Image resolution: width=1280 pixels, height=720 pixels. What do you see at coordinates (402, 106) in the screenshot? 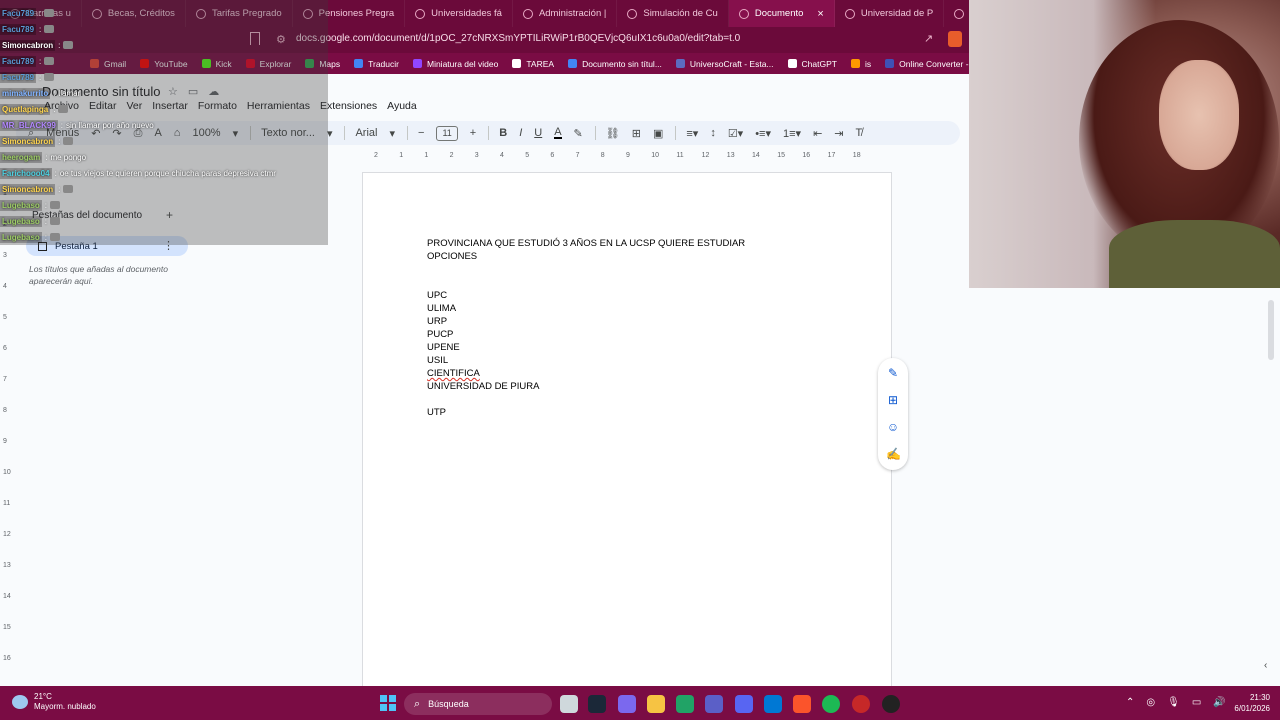
I see `menu-ayuda: Ayuda` at bounding box center [402, 106].